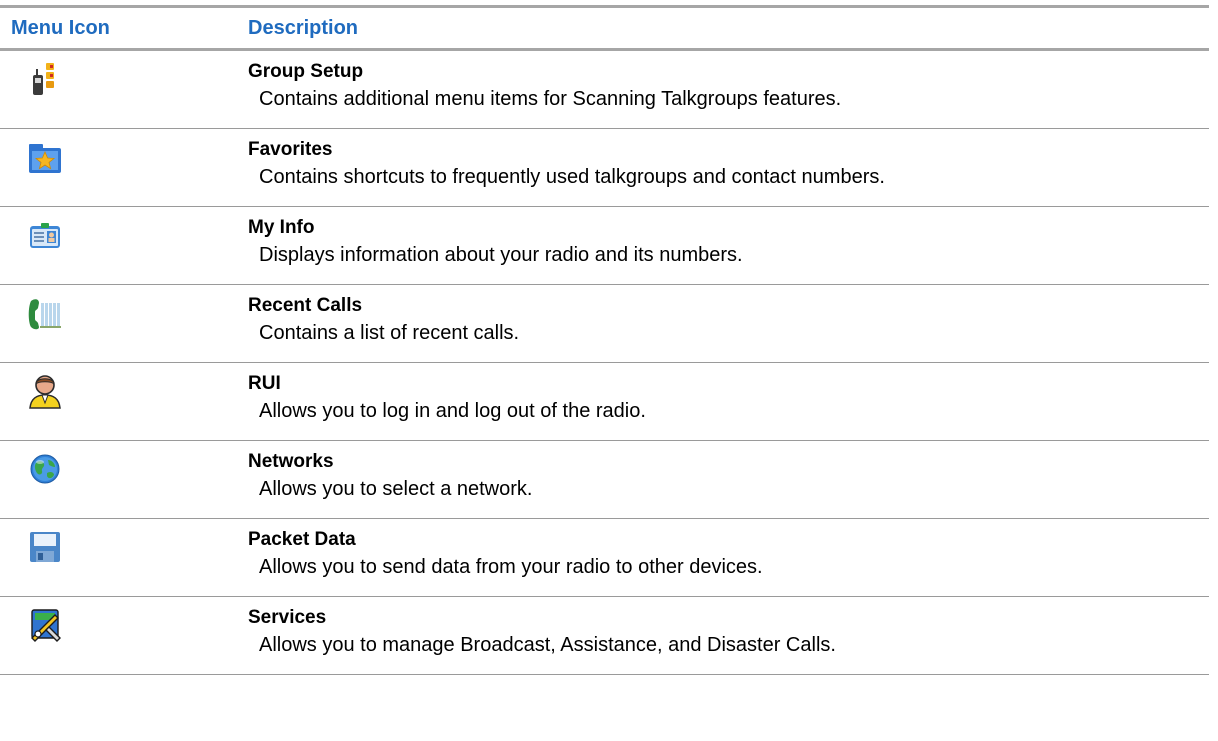  Describe the element at coordinates (291, 461) in the screenshot. I see `row-name: Networks` at that location.